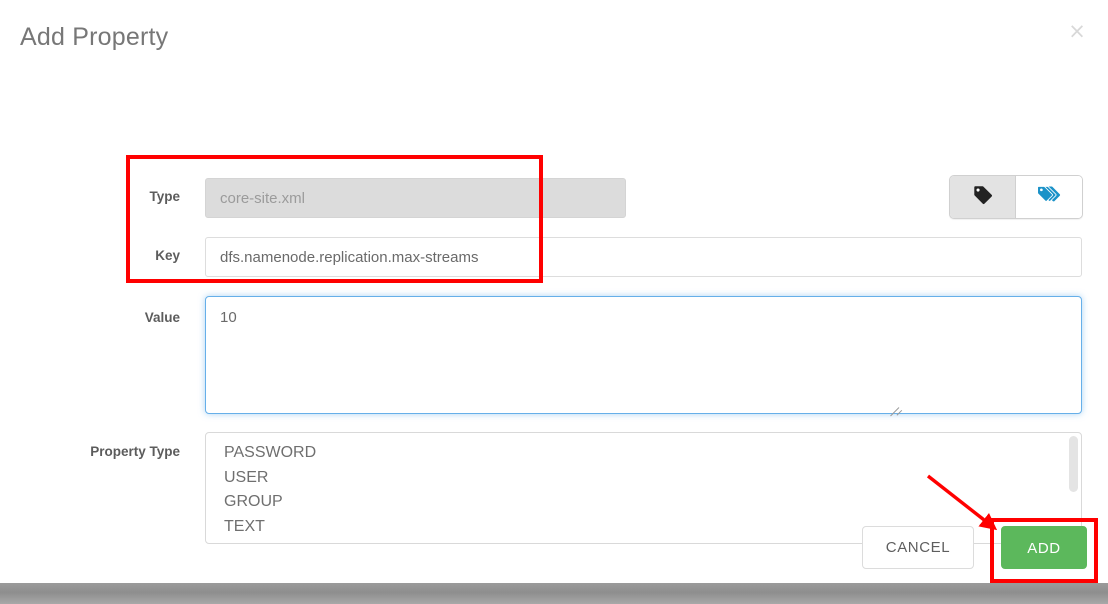 The image size is (1108, 604). Describe the element at coordinates (554, 579) in the screenshot. I see `background-page-sliver` at that location.